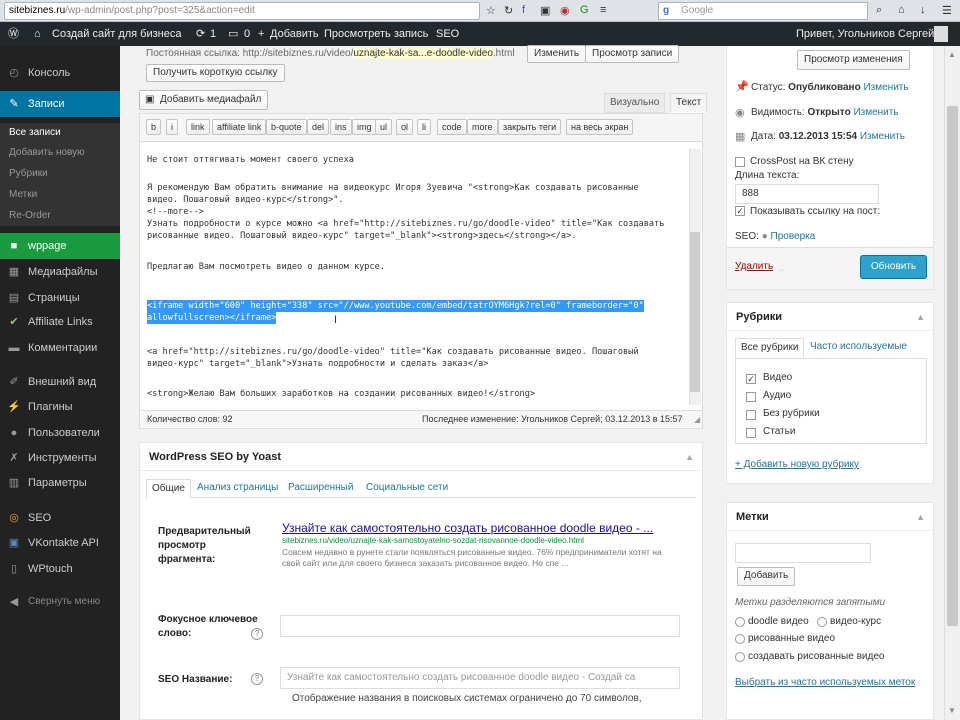 This screenshot has width=960, height=720. What do you see at coordinates (239, 127) in the screenshot?
I see `qt-affiliate-link: affiliate link` at bounding box center [239, 127].